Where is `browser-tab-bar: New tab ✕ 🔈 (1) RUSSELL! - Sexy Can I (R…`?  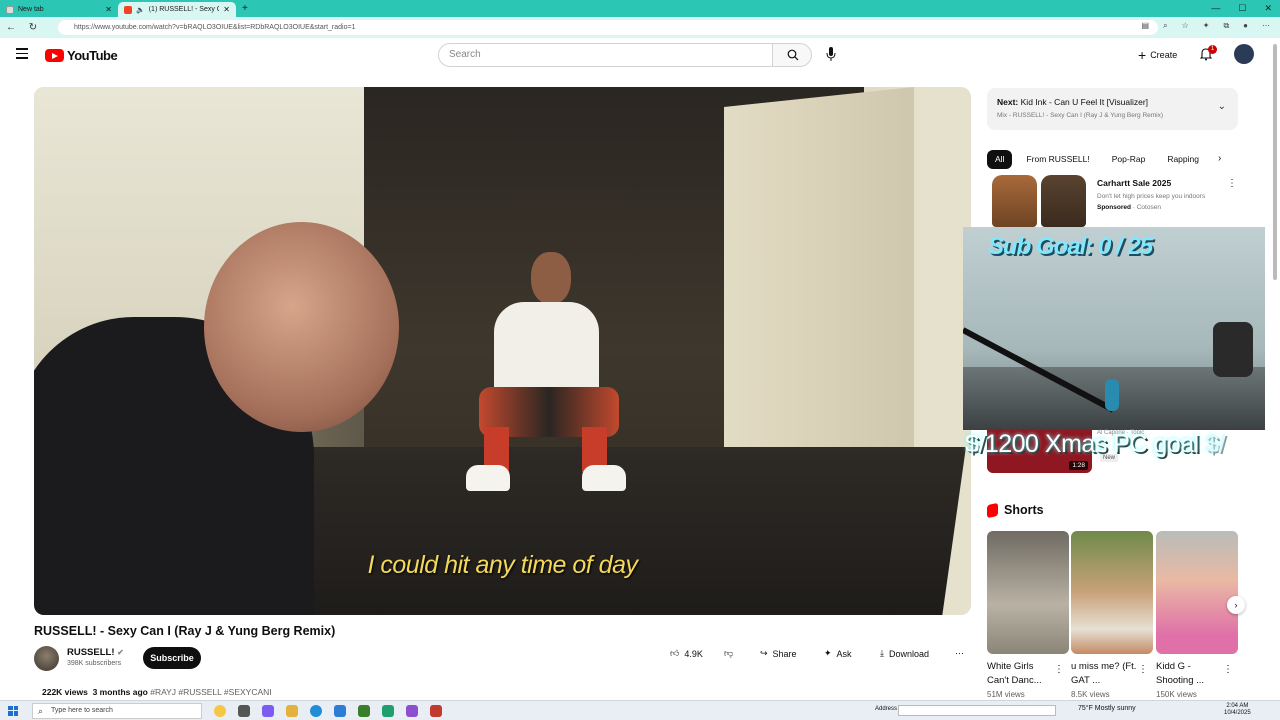 browser-tab-bar: New tab ✕ 🔈 (1) RUSSELL! - Sexy Can I (R… is located at coordinates (640, 8).